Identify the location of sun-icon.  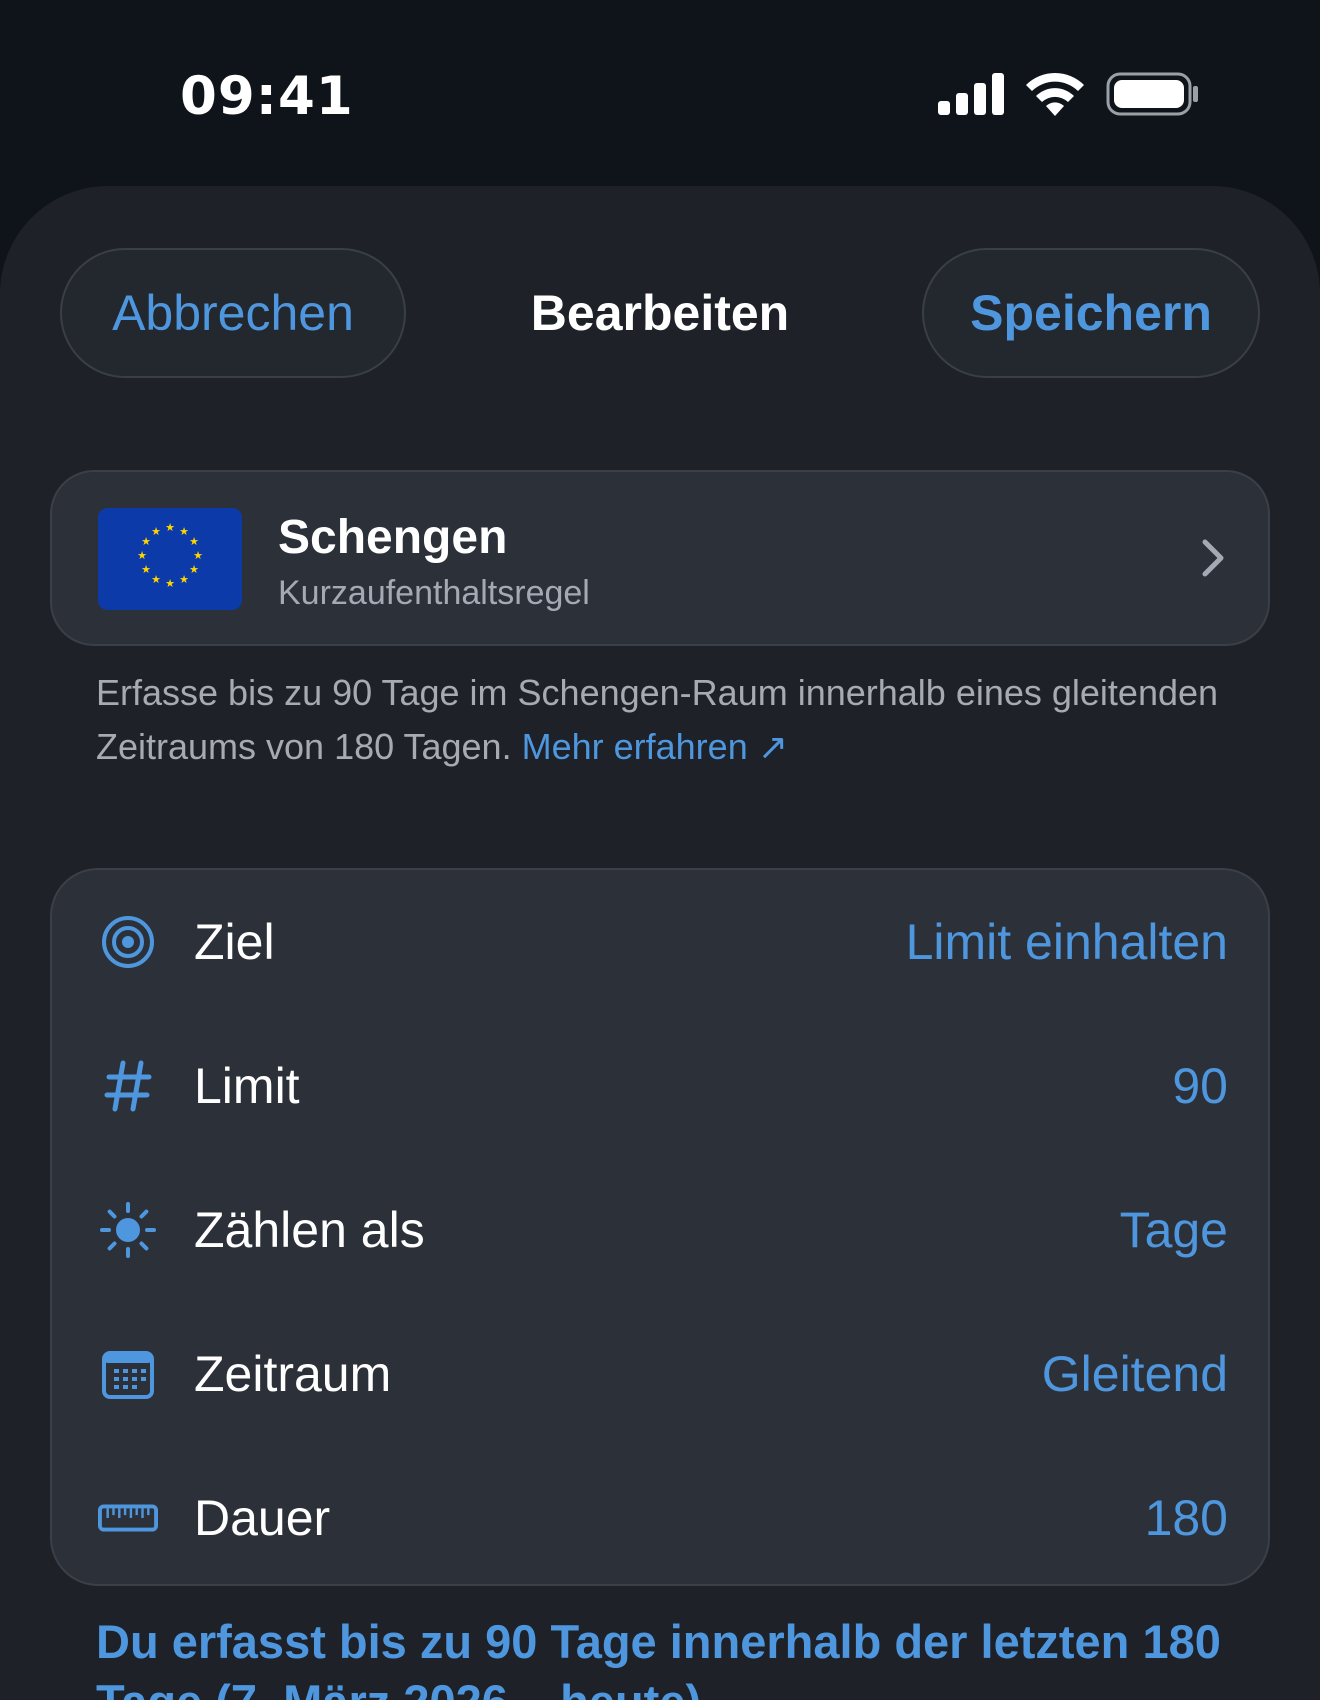
(128, 1230).